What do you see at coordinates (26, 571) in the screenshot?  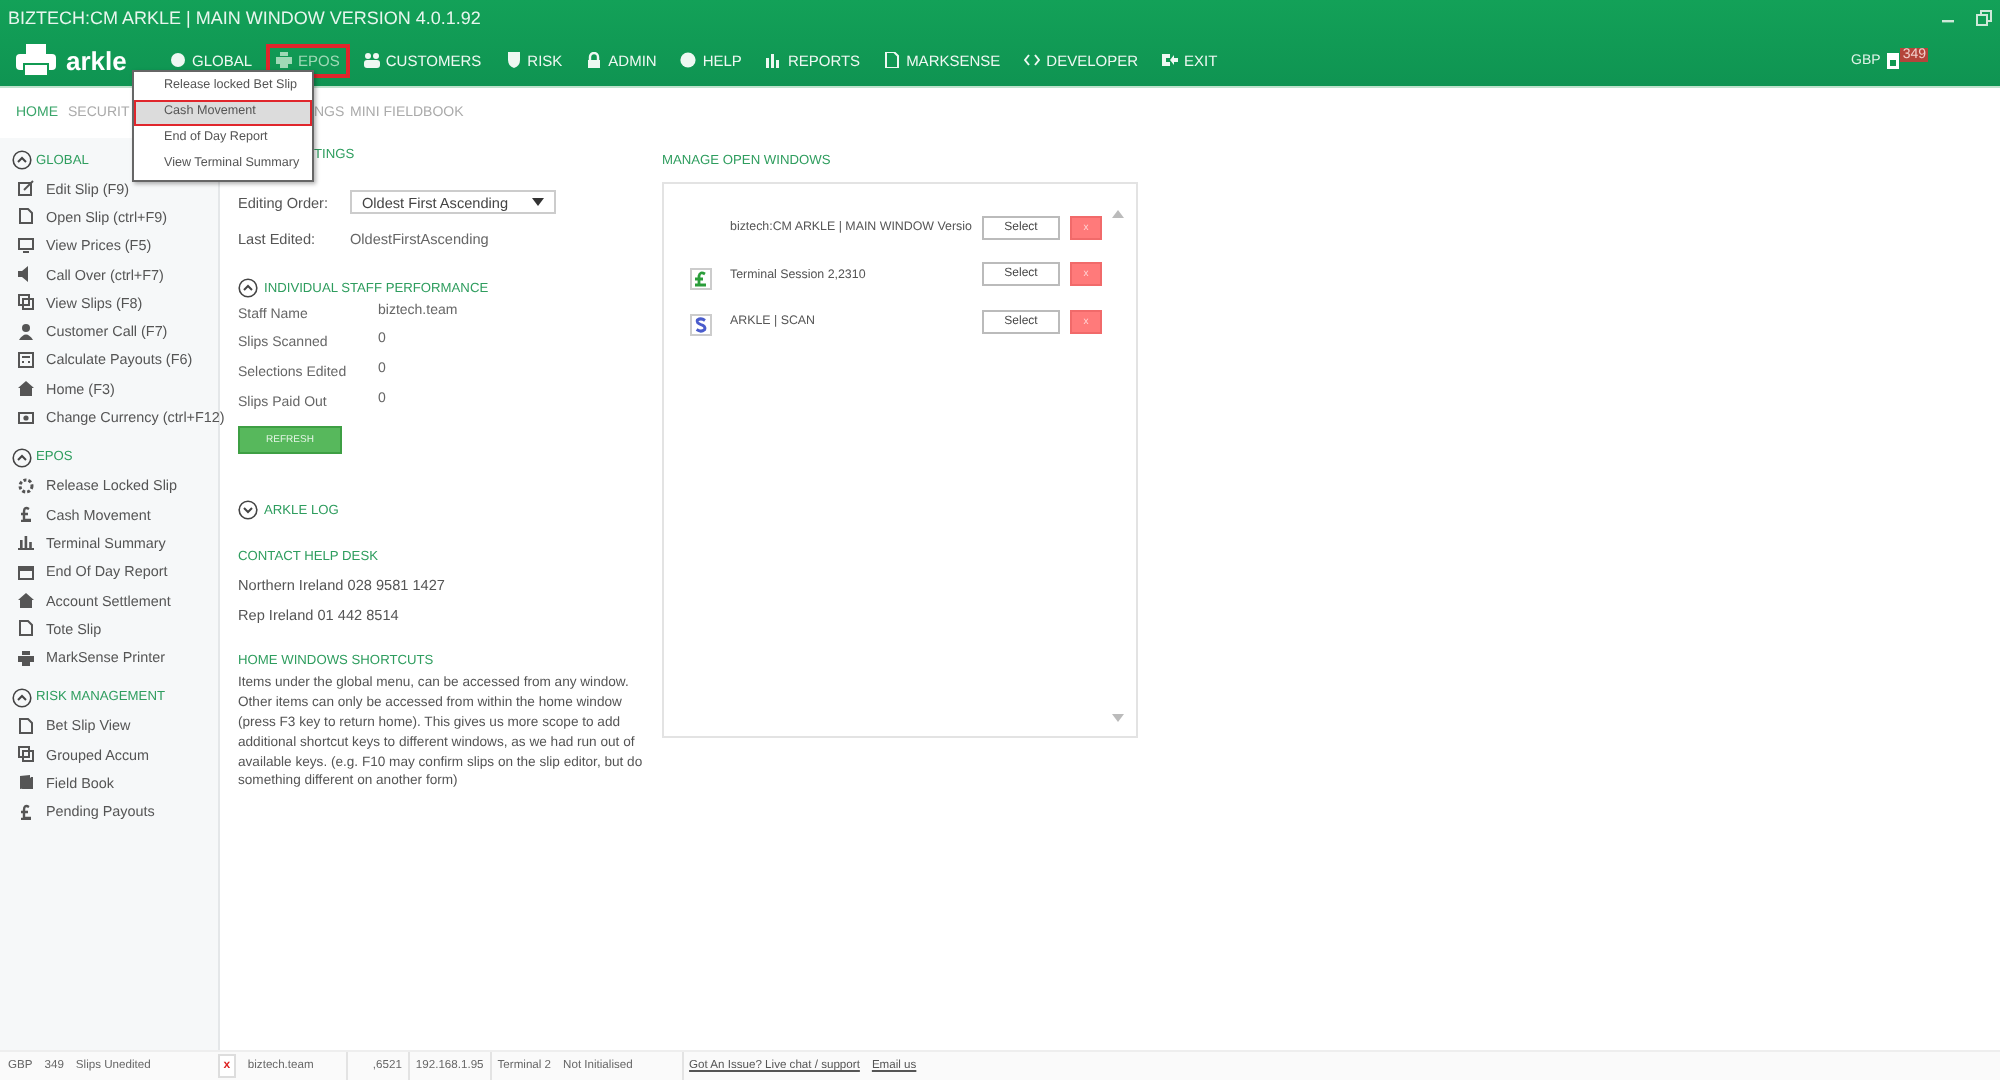 I see `calendar-icon` at bounding box center [26, 571].